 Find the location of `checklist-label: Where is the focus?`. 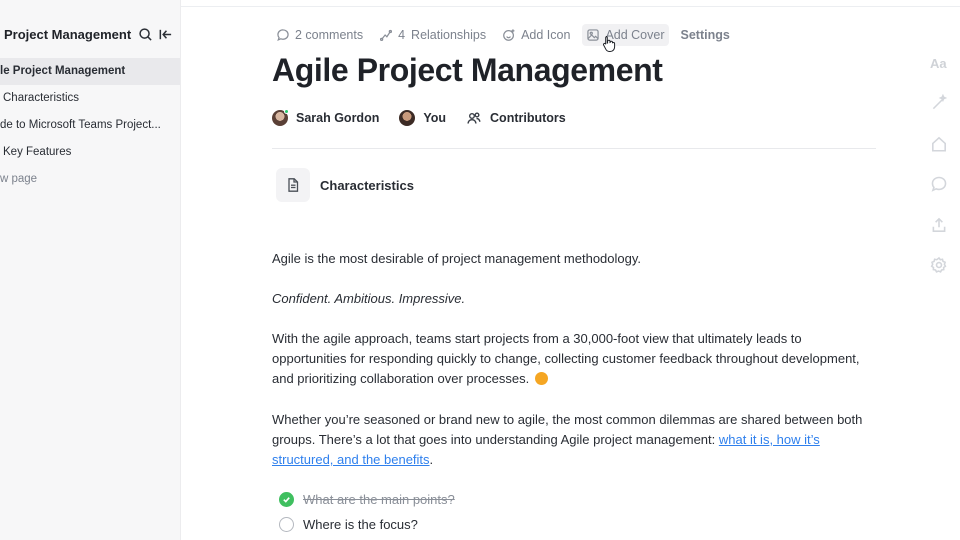

checklist-label: Where is the focus? is located at coordinates (360, 524).